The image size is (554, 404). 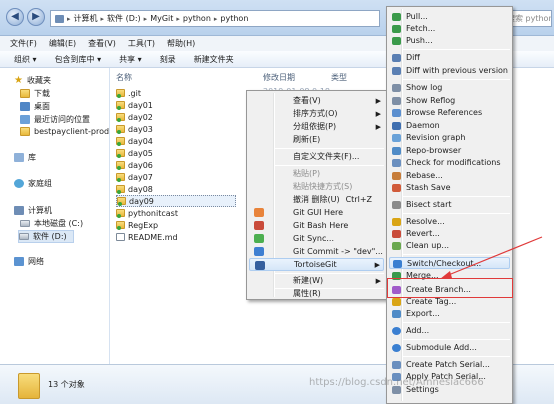 I want to click on share-button: 共享 ▾, so click(x=130, y=59).